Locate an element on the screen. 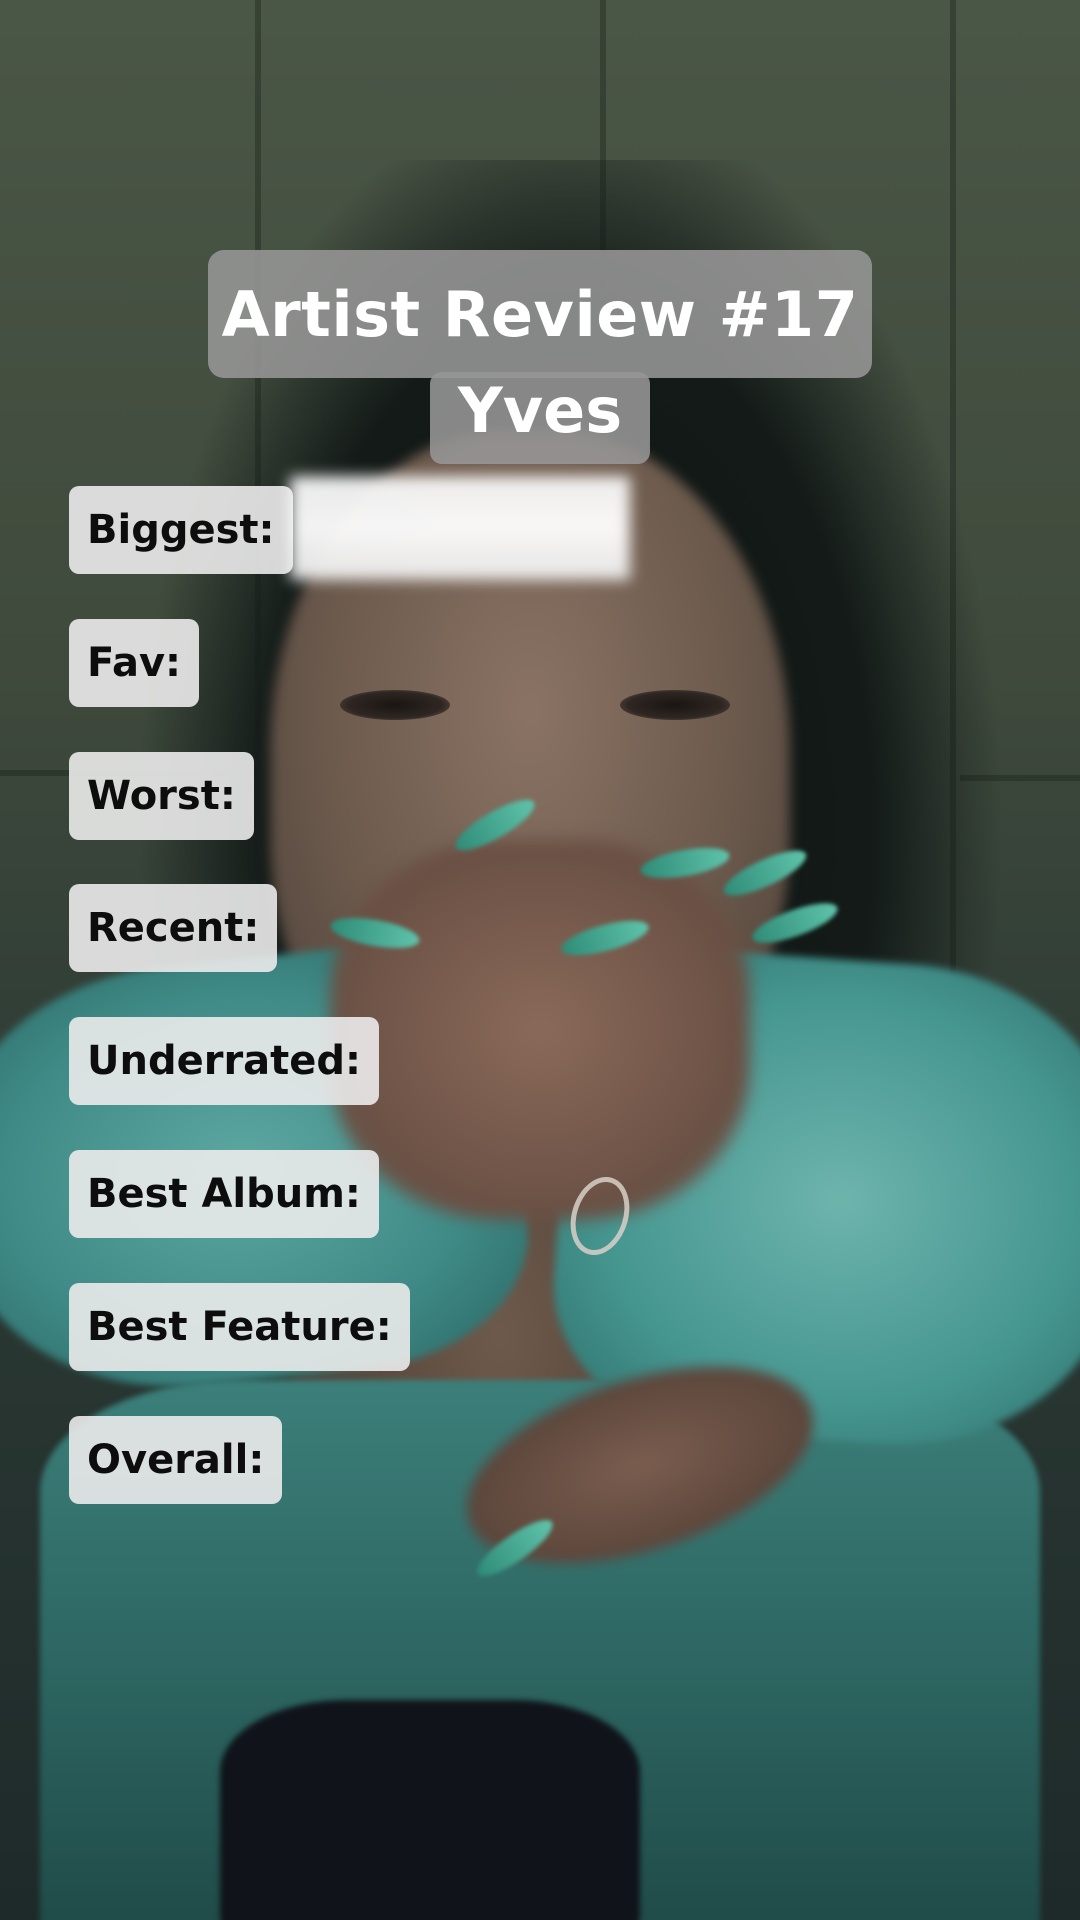 This screenshot has height=1920, width=1080. label-best-feature: Best Feature: is located at coordinates (239, 1327).